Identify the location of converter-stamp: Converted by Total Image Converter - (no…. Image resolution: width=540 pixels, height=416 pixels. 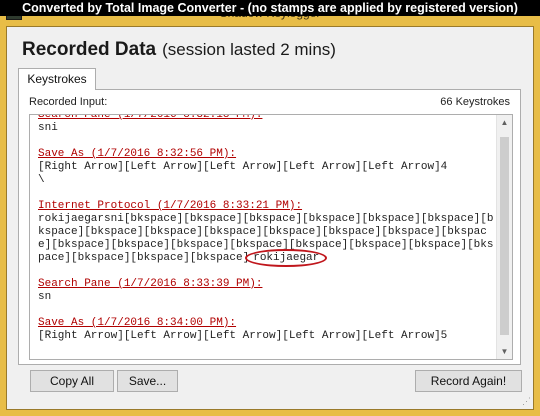
(270, 8).